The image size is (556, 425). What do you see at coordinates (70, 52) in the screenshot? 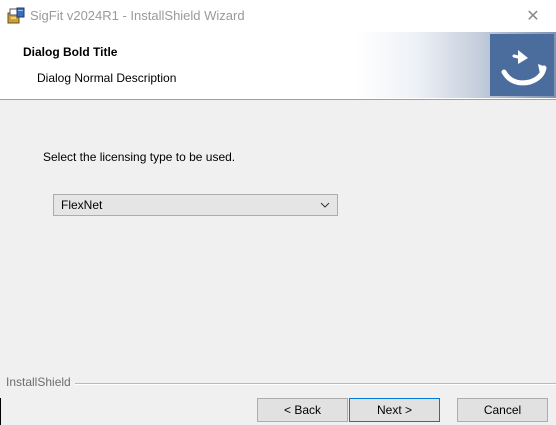
I see `dialog-title: Dialog Bold Title` at bounding box center [70, 52].